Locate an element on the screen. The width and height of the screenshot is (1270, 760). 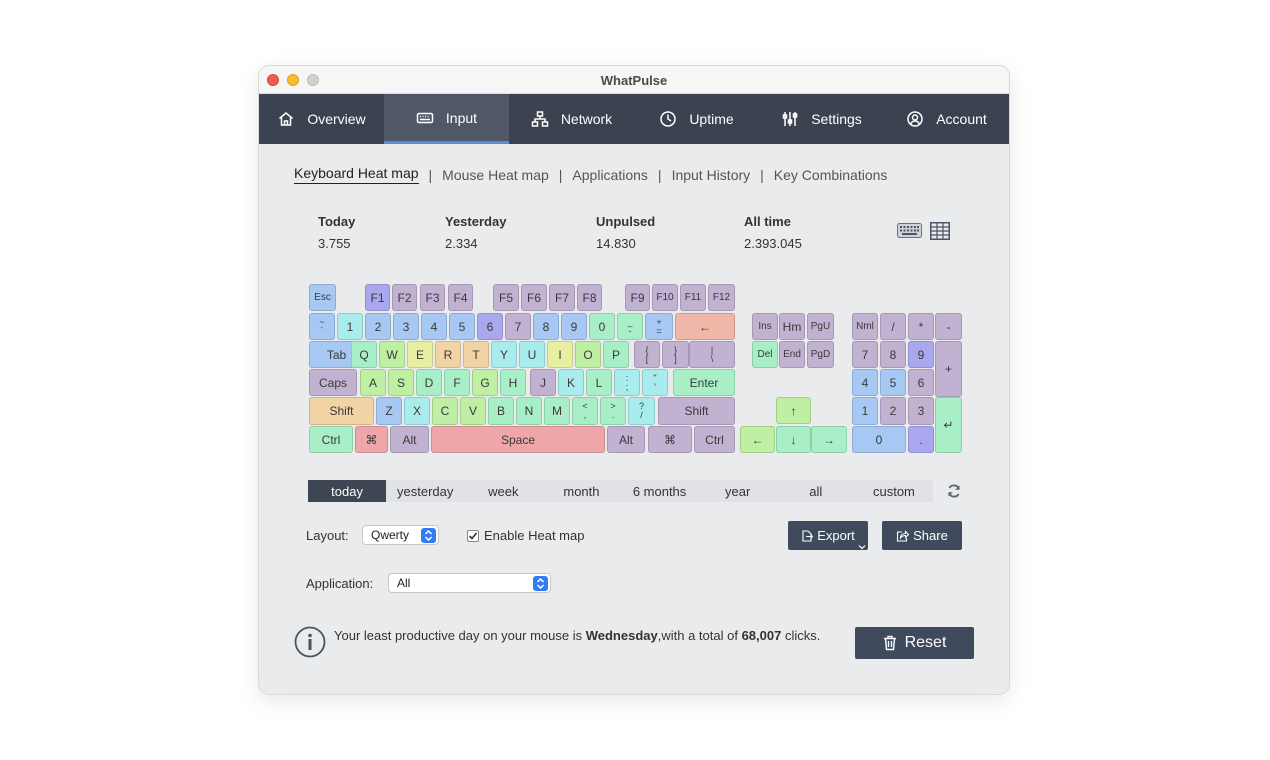
key-kp5: 5 is located at coordinates (893, 382).